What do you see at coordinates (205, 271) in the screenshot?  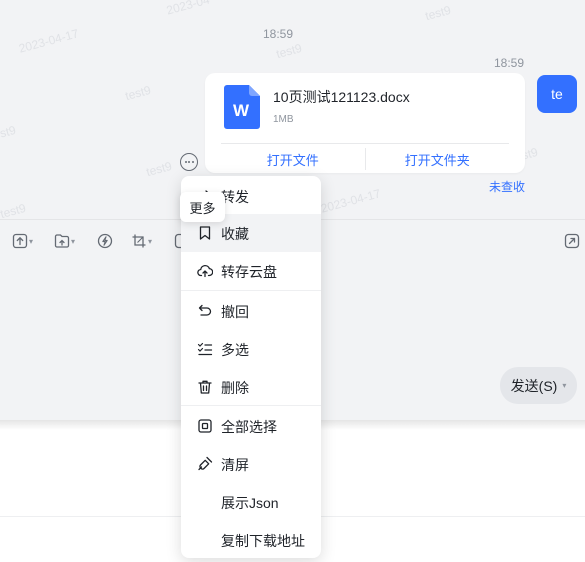 I see `cloud-upload-icon` at bounding box center [205, 271].